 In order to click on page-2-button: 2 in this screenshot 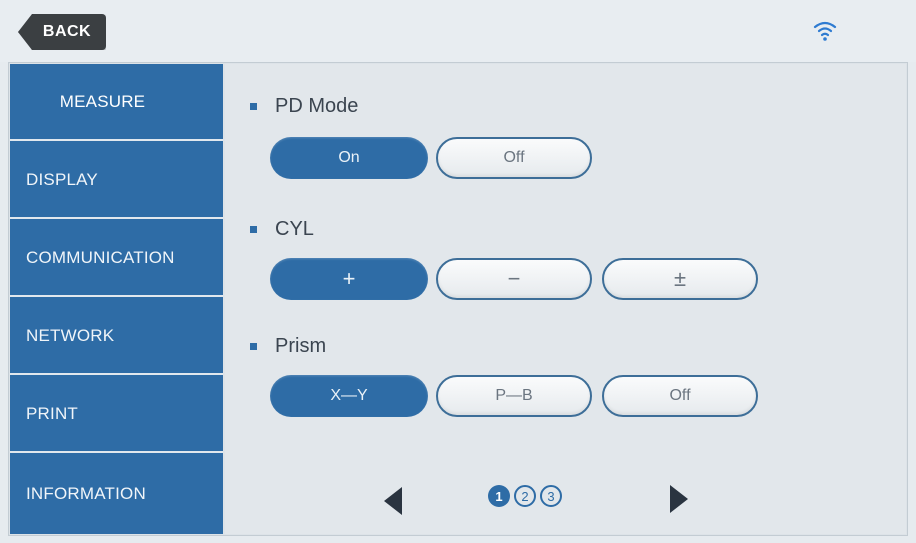, I will do `click(525, 496)`.